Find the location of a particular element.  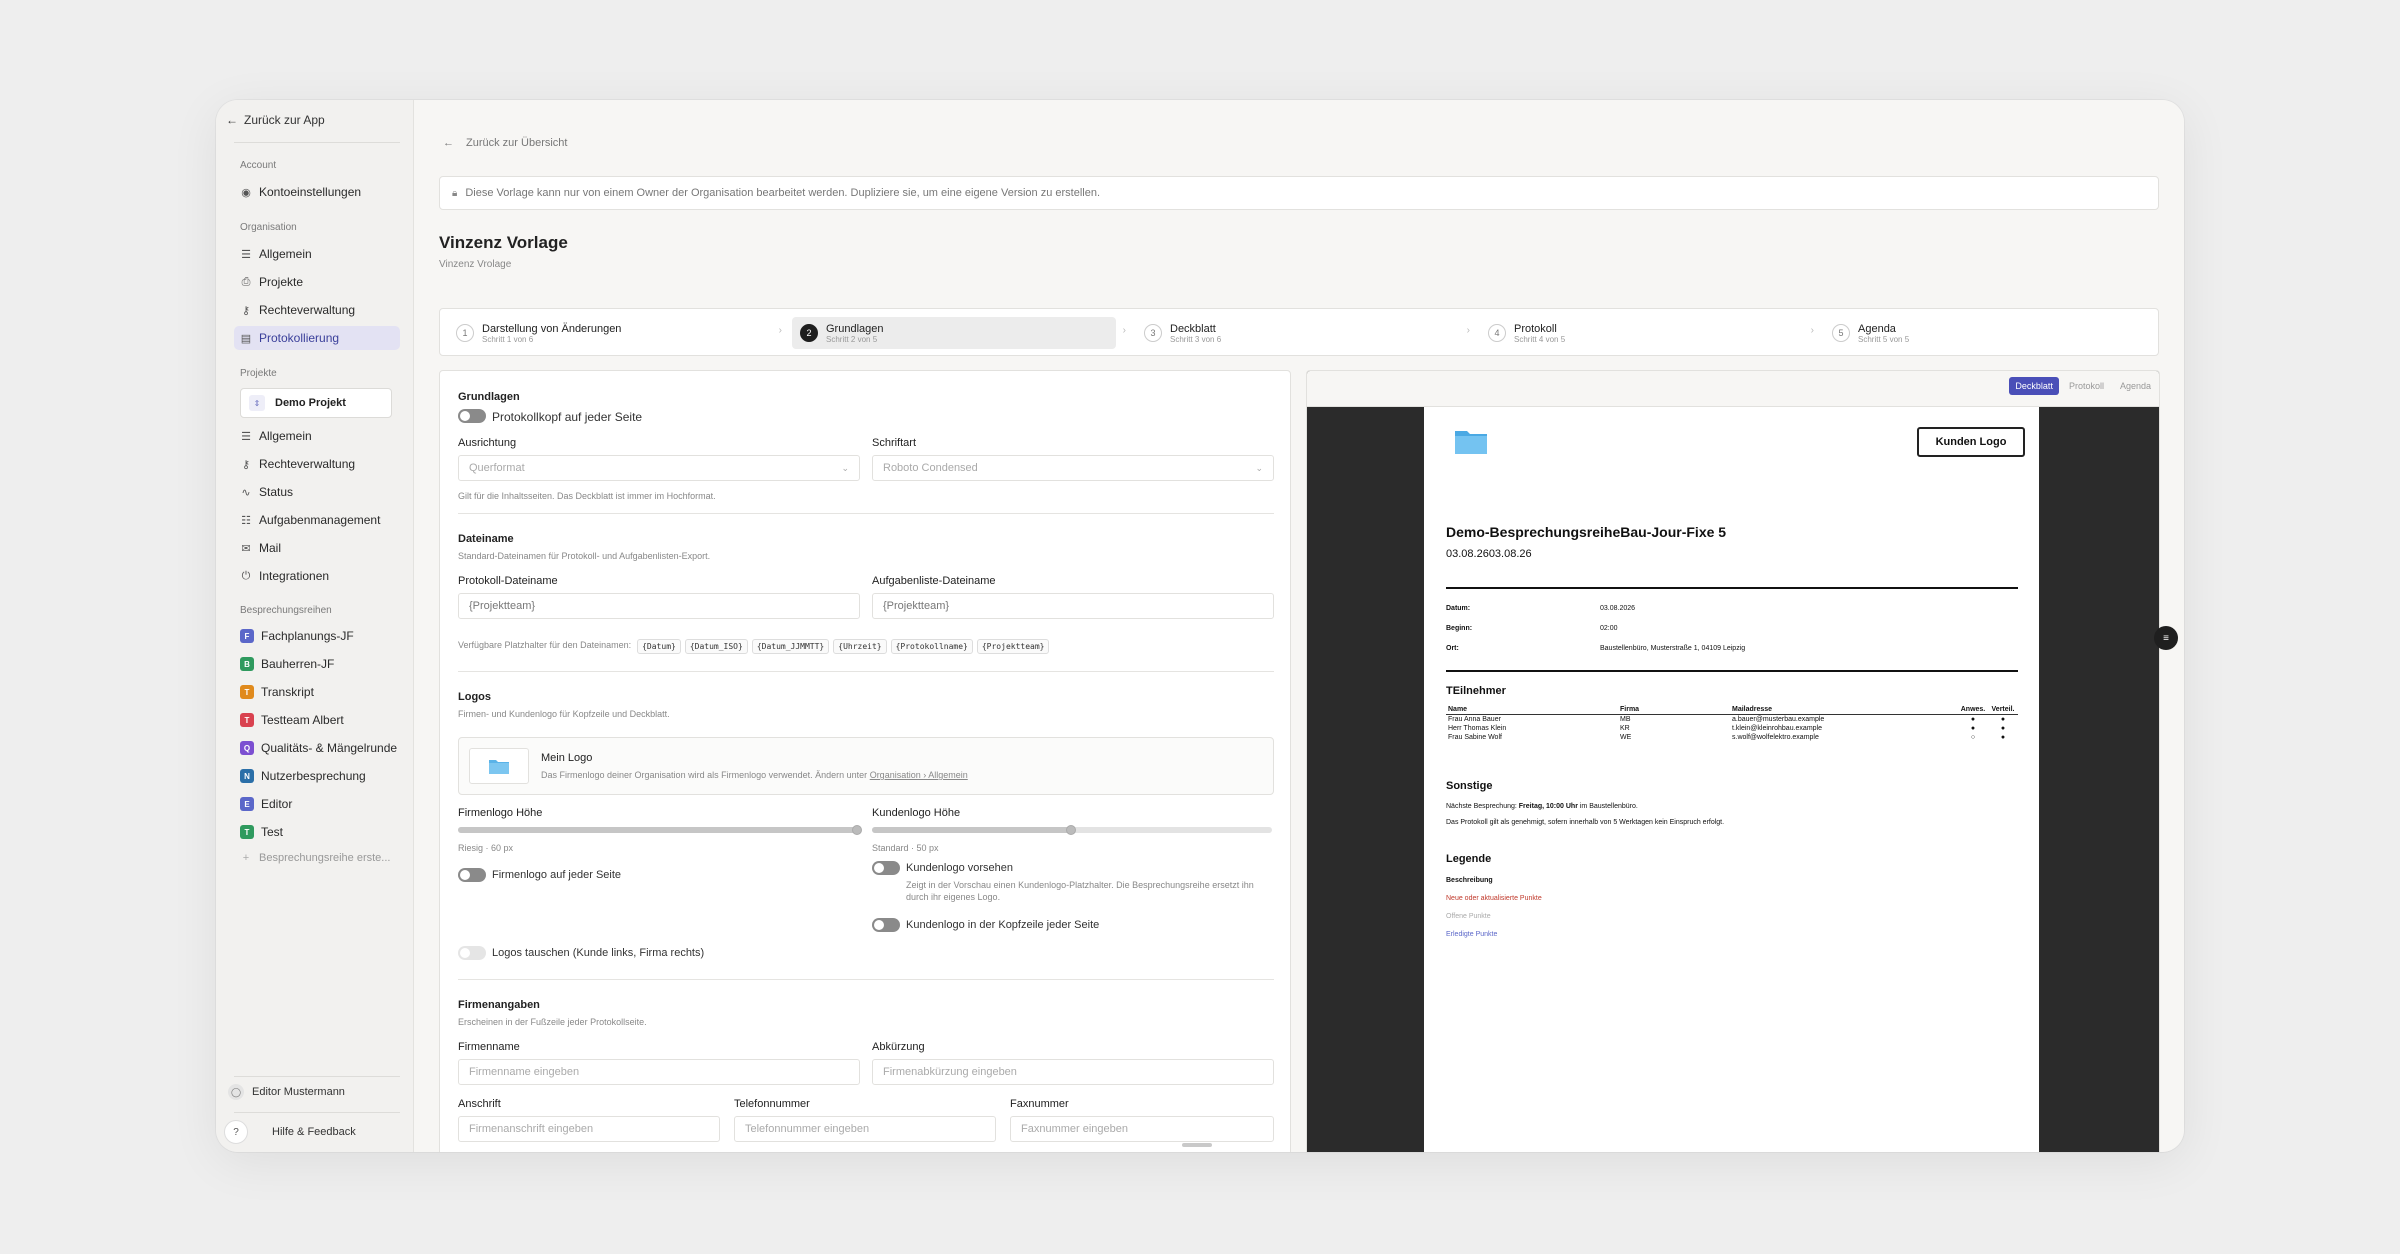

toggle-protokollkopf is located at coordinates (472, 416).